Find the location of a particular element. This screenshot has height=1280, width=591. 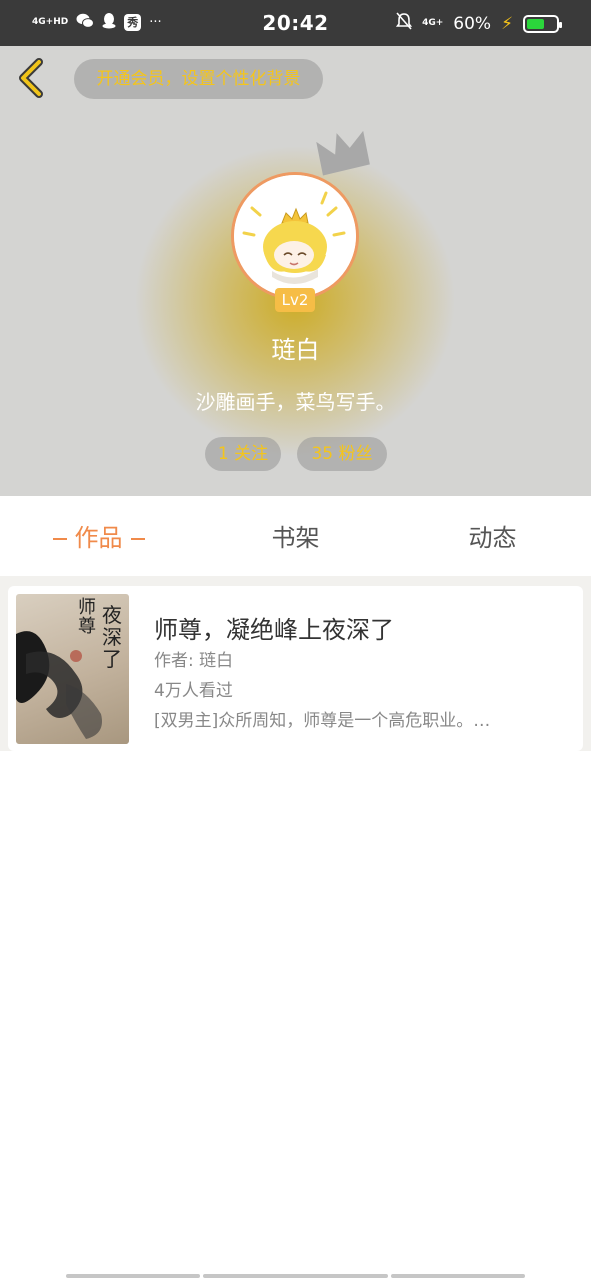

profile-tabs: 作品 书架 动态 is located at coordinates (295, 536).